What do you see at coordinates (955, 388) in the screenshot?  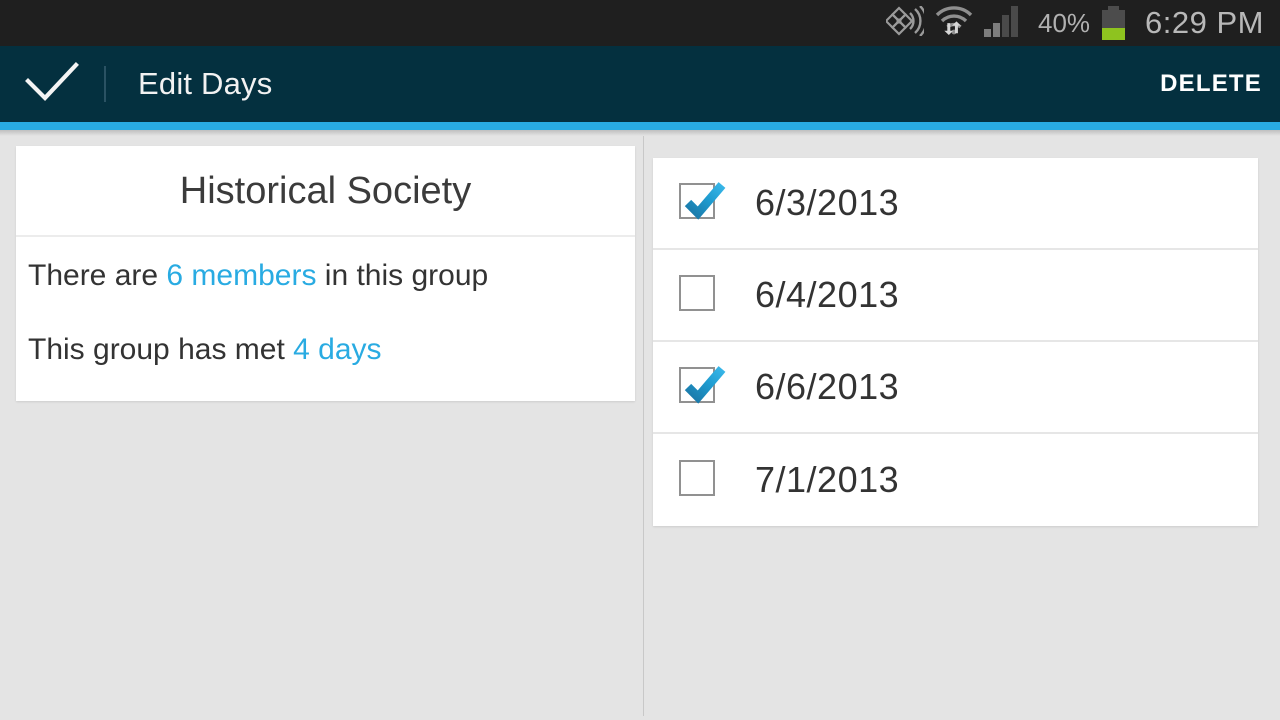 I see `date-row: 6/6/2013` at bounding box center [955, 388].